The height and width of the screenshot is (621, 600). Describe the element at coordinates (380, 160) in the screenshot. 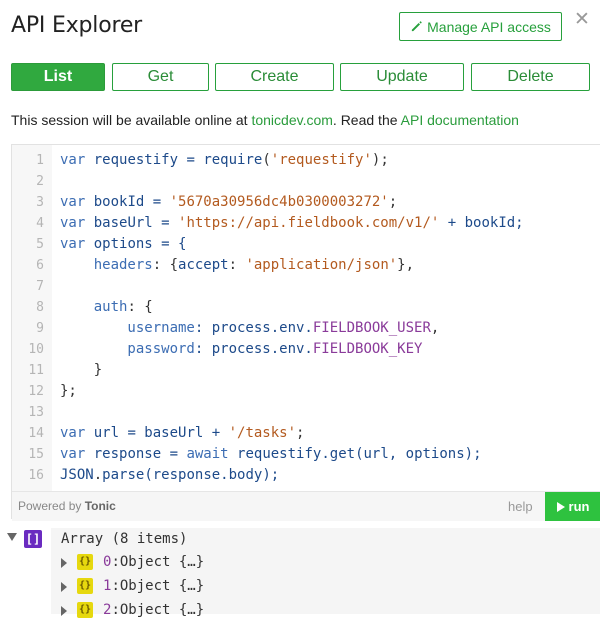

I see `code-token: );` at that location.